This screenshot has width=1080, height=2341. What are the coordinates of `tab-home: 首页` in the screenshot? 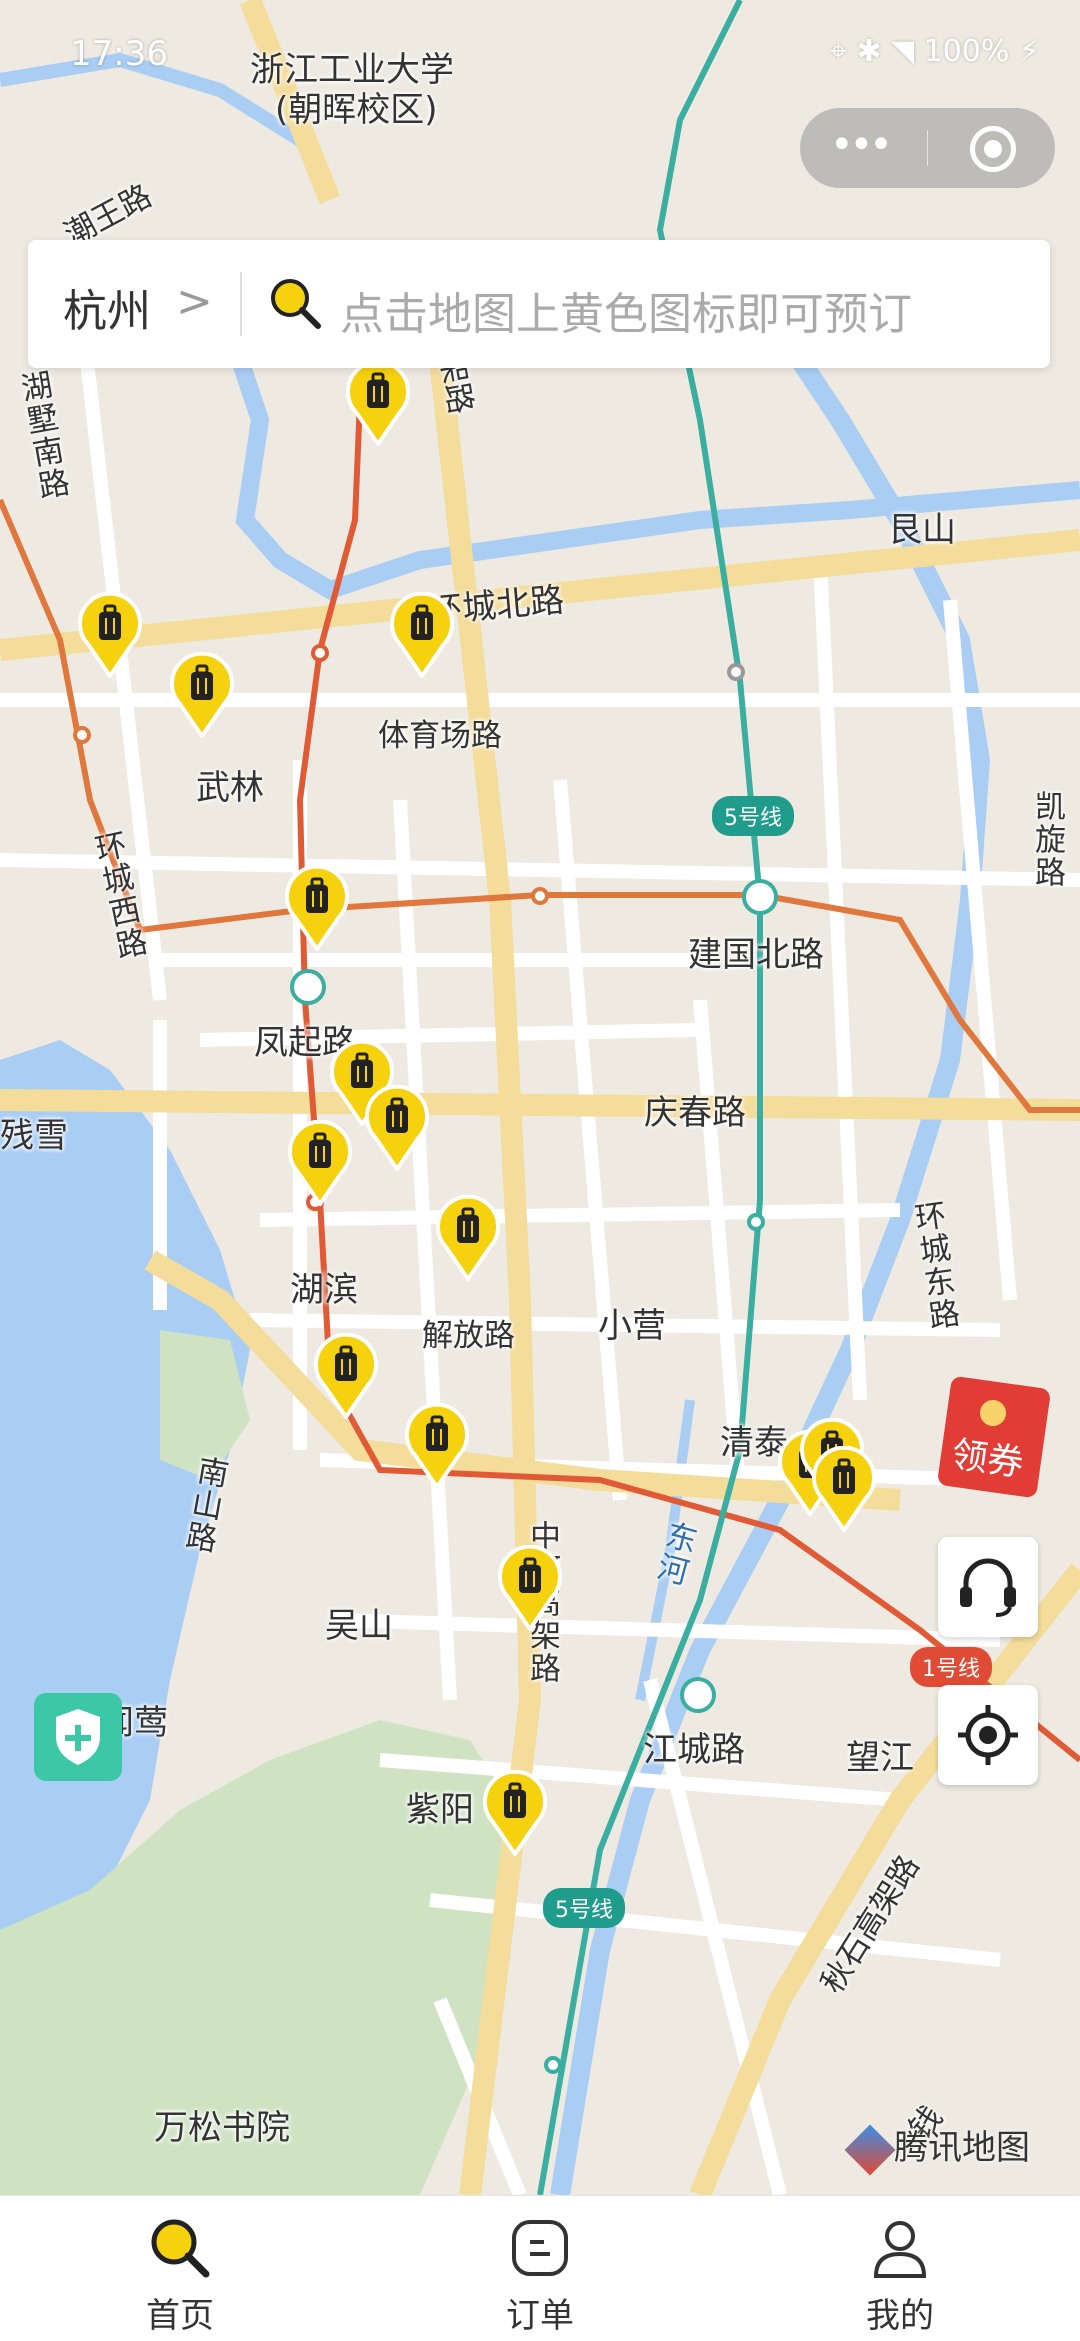 It's located at (180, 2268).